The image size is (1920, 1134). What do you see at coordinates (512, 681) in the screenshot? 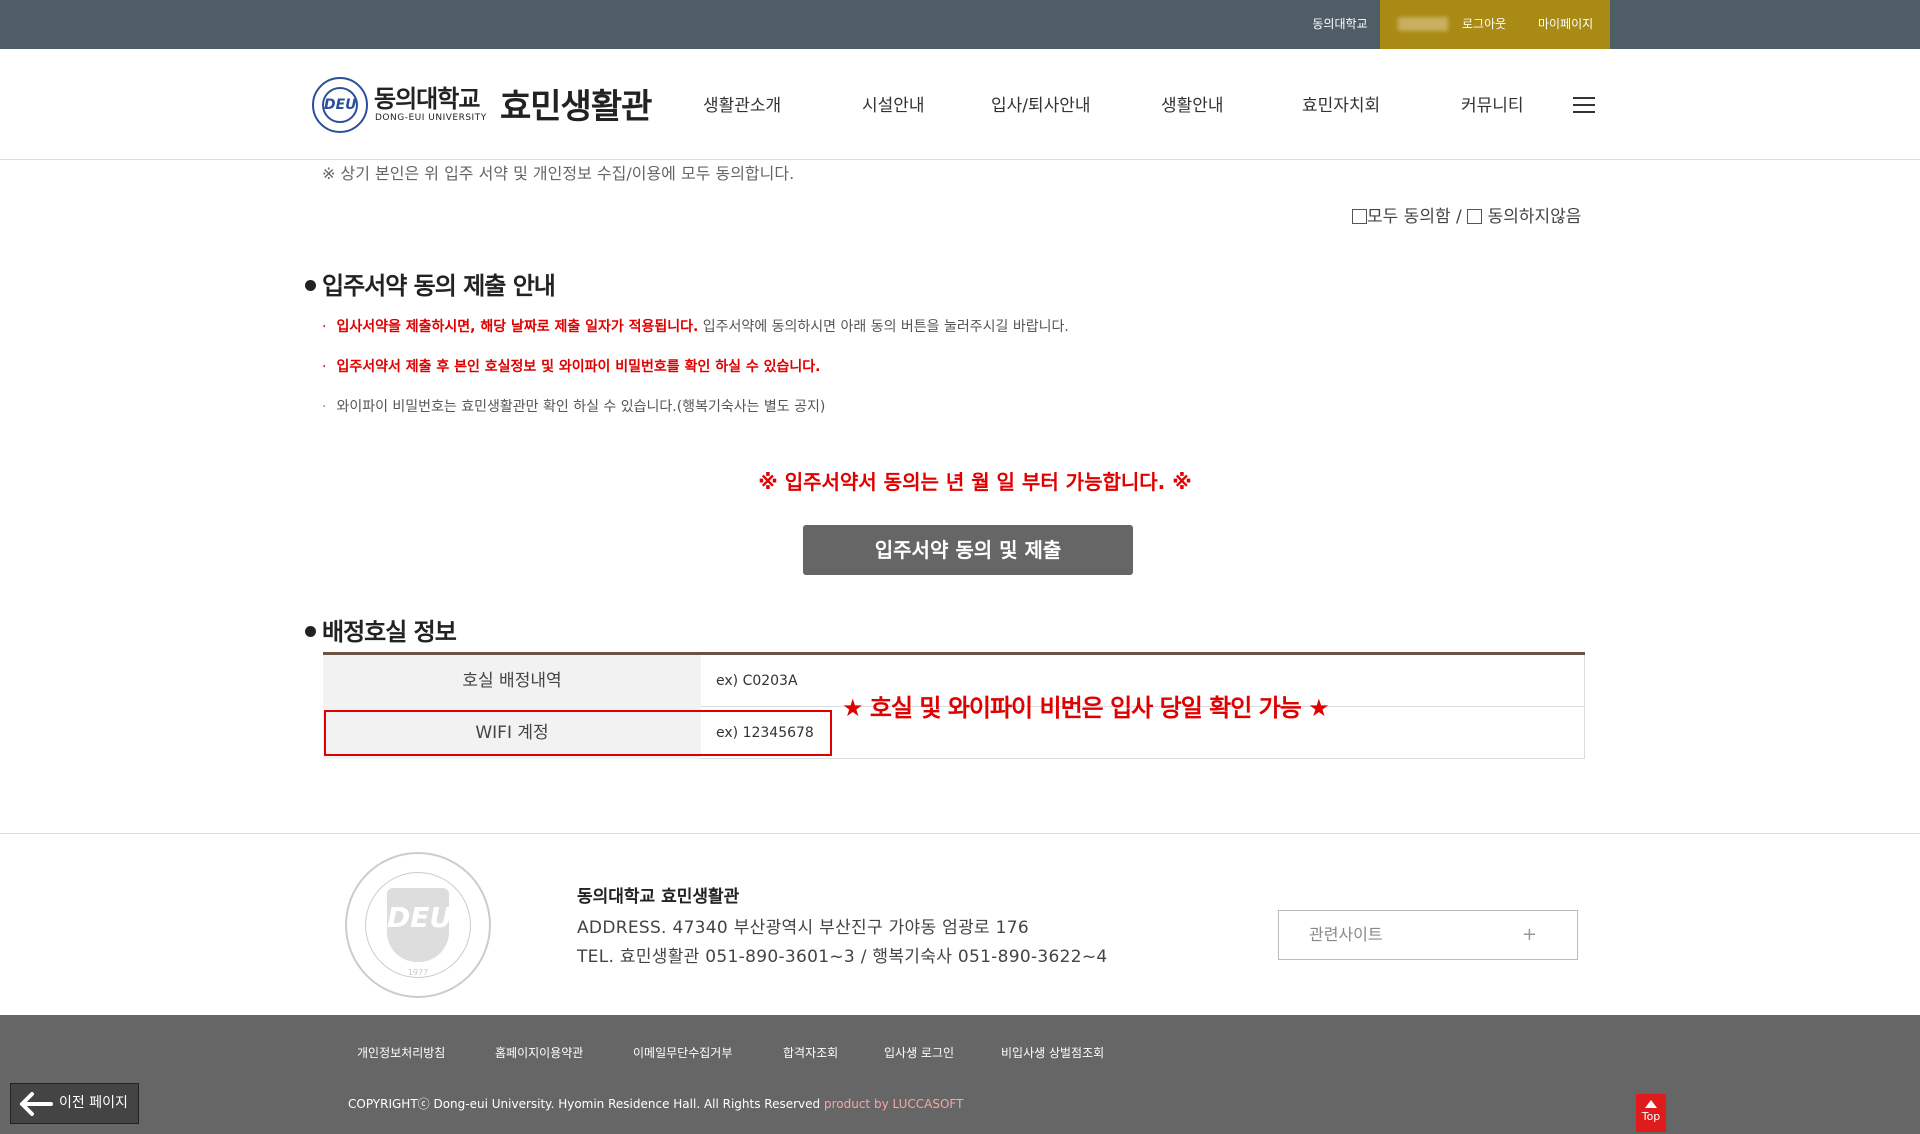
I see `room-assignment-label: 호실 배정내역` at bounding box center [512, 681].